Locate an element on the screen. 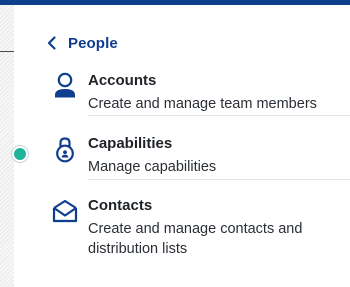 The width and height of the screenshot is (350, 287). menu-item-accounts: Accounts Create and manage team members is located at coordinates (200, 94).